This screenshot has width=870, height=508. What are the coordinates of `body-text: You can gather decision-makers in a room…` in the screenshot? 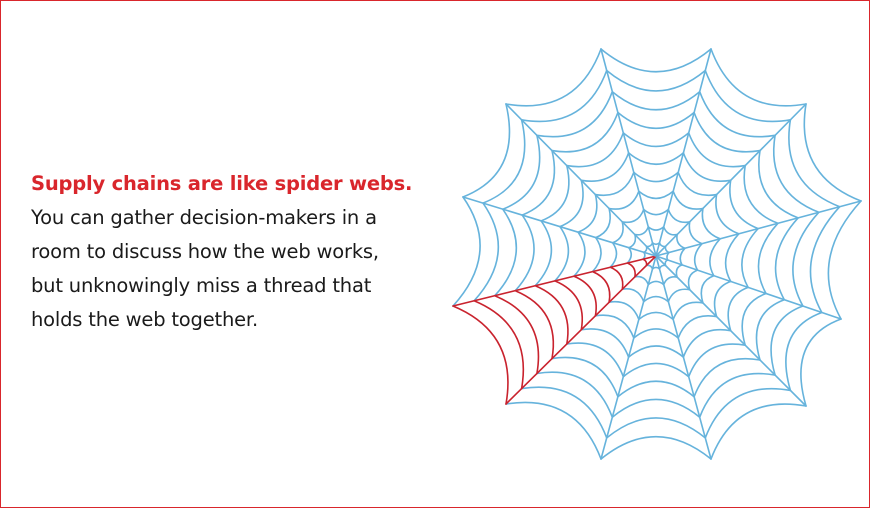 It's located at (205, 268).